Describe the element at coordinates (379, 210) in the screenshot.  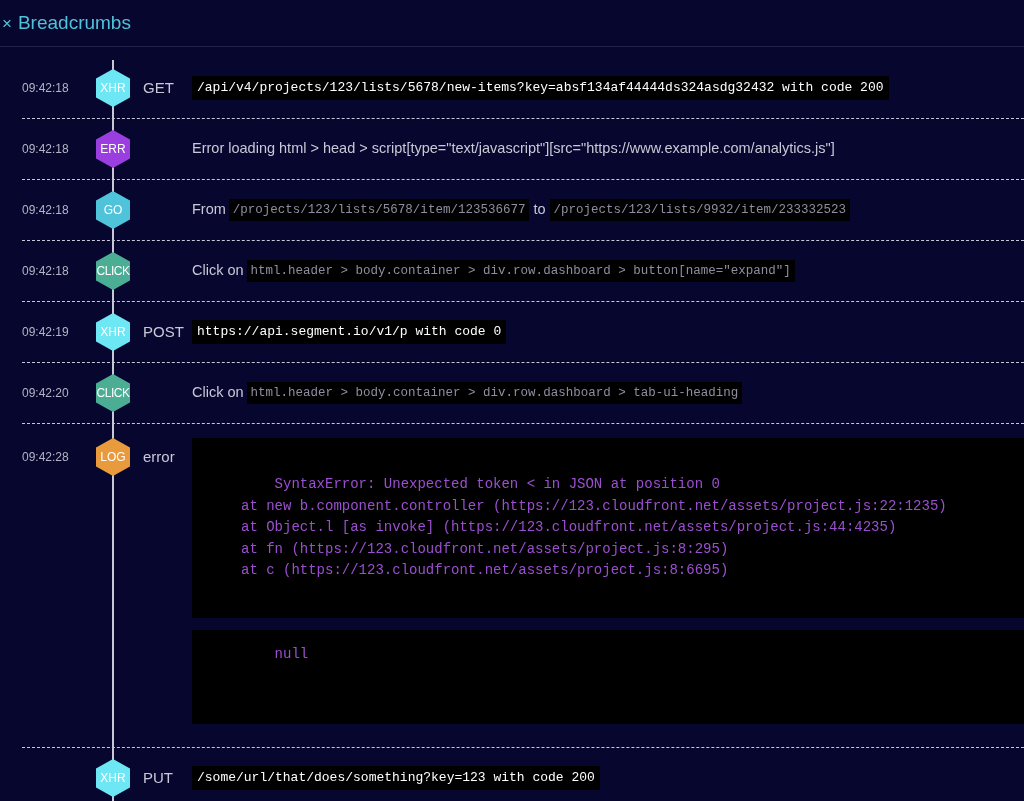
I see `url-path: /projects/123/lists/5678/item/123536677` at that location.